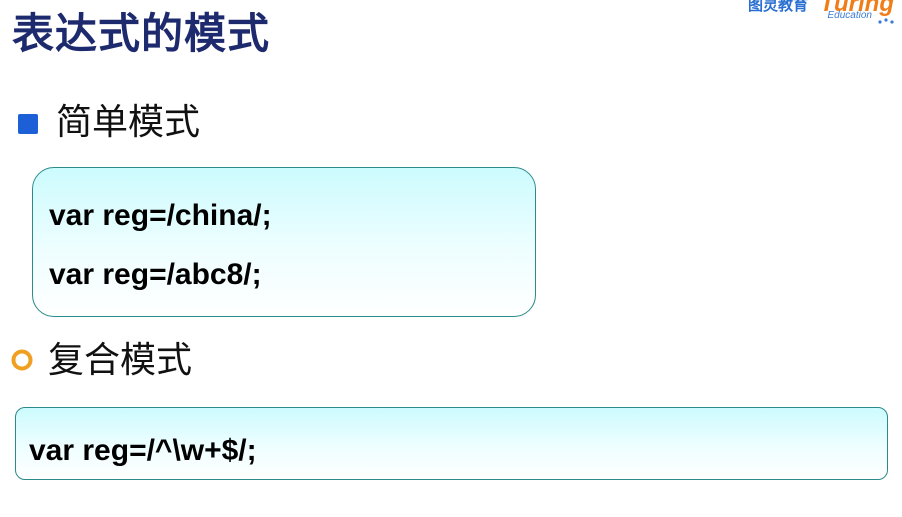 The image size is (902, 517). I want to click on orange-ring-bullet-icon, so click(22, 360).